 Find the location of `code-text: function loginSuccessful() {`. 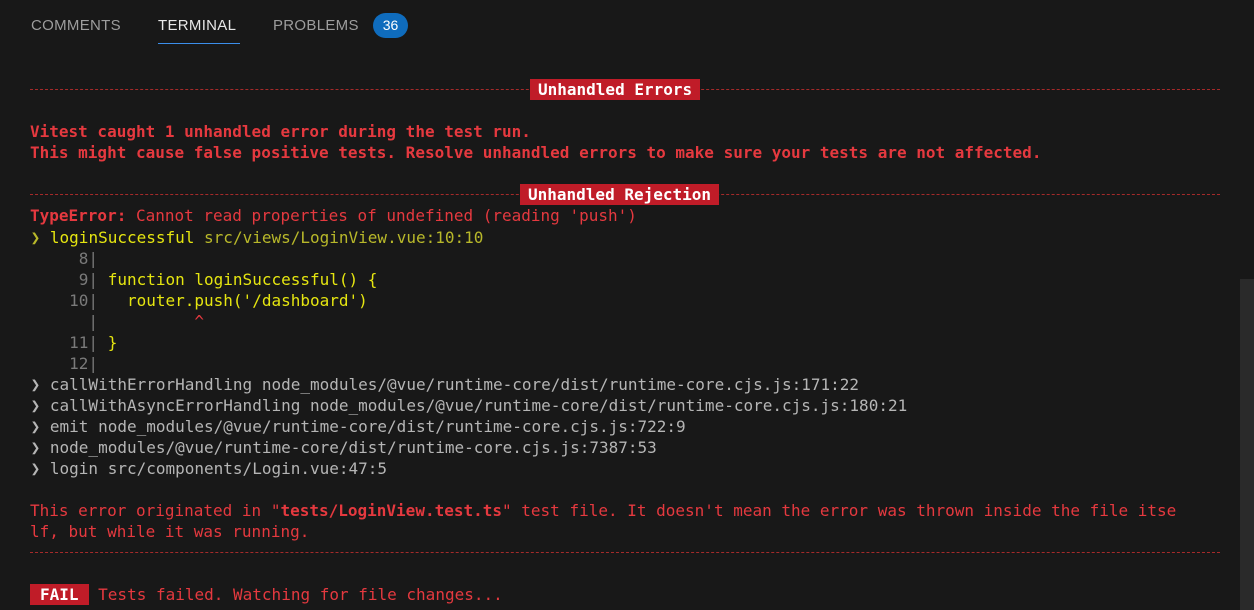

code-text: function loginSuccessful() { is located at coordinates (238, 279).